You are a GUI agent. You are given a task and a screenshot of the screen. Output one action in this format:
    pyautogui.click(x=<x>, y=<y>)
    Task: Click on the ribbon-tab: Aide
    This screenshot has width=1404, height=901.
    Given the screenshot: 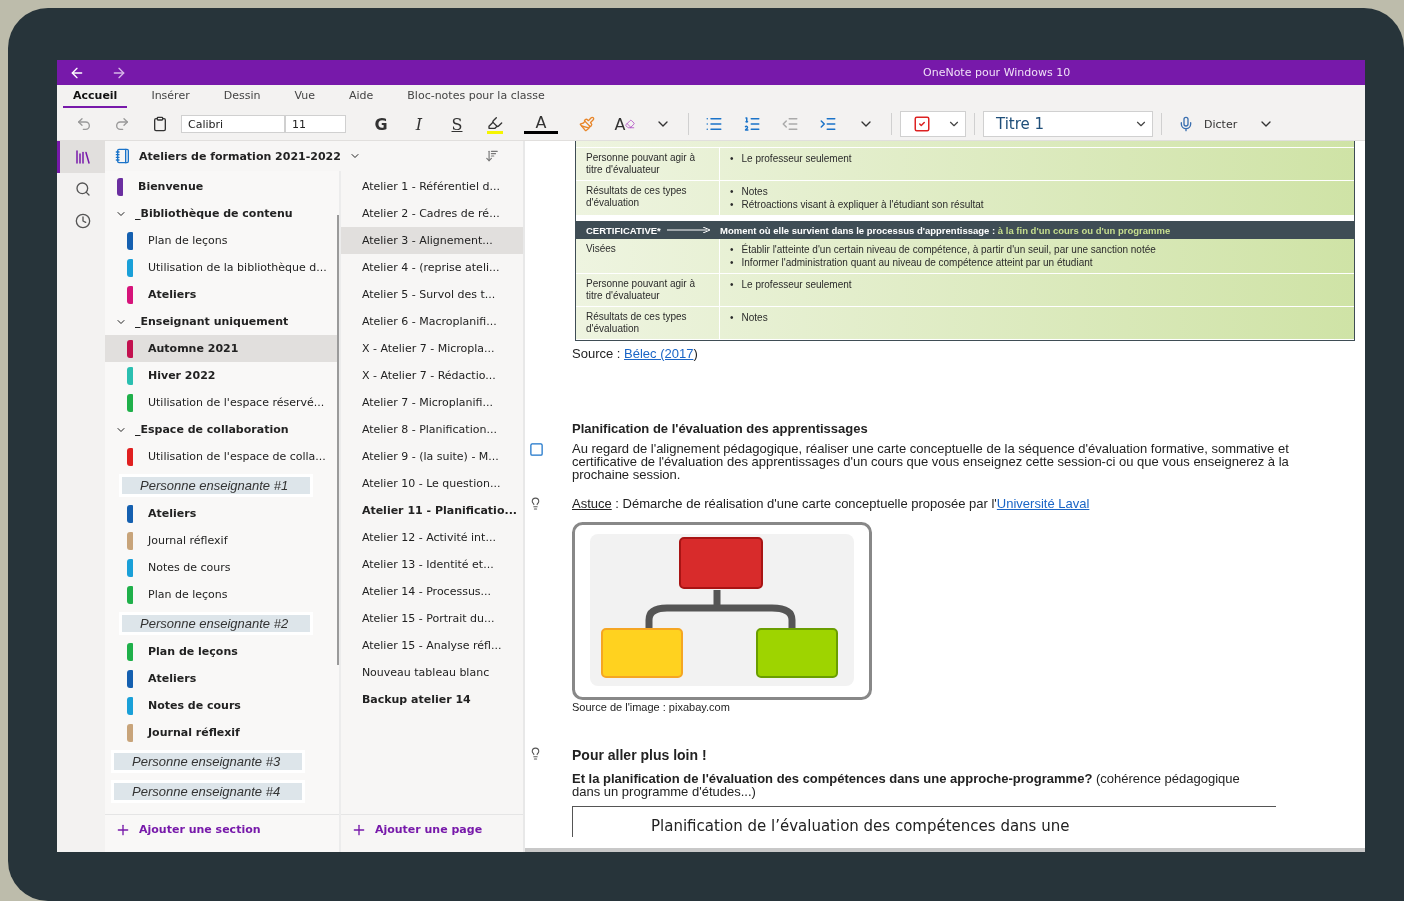 What is the action you would take?
    pyautogui.click(x=361, y=96)
    